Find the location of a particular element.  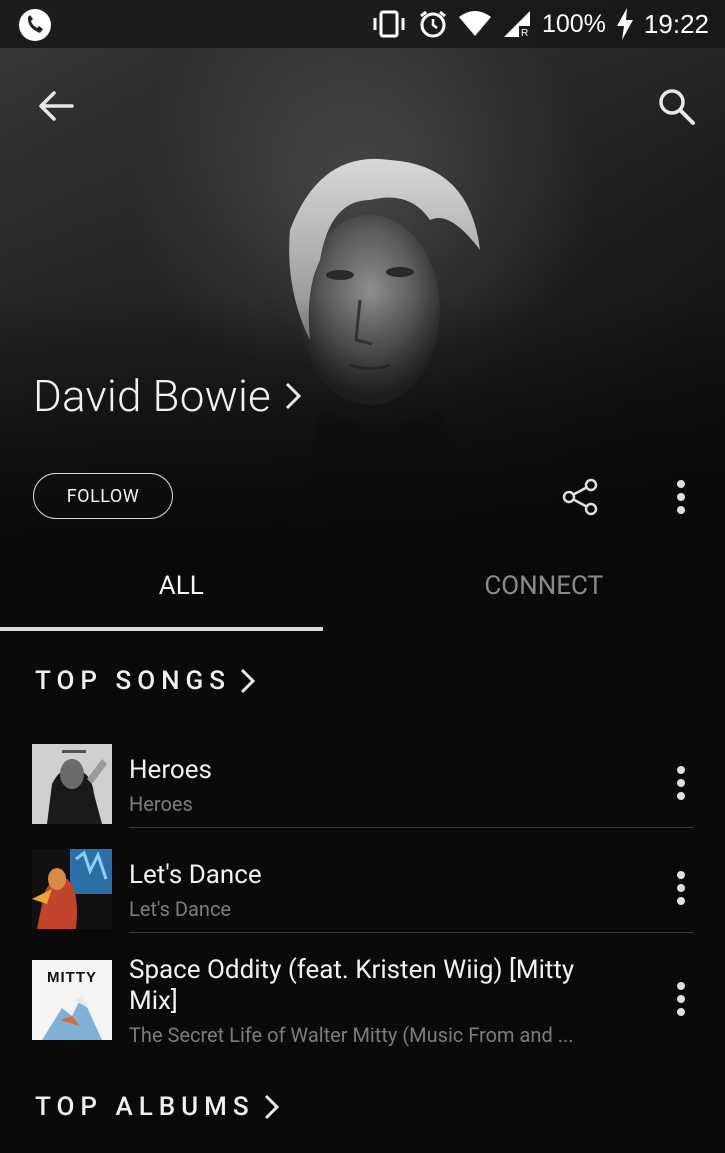

song-album: Let's Dance is located at coordinates (180, 909).